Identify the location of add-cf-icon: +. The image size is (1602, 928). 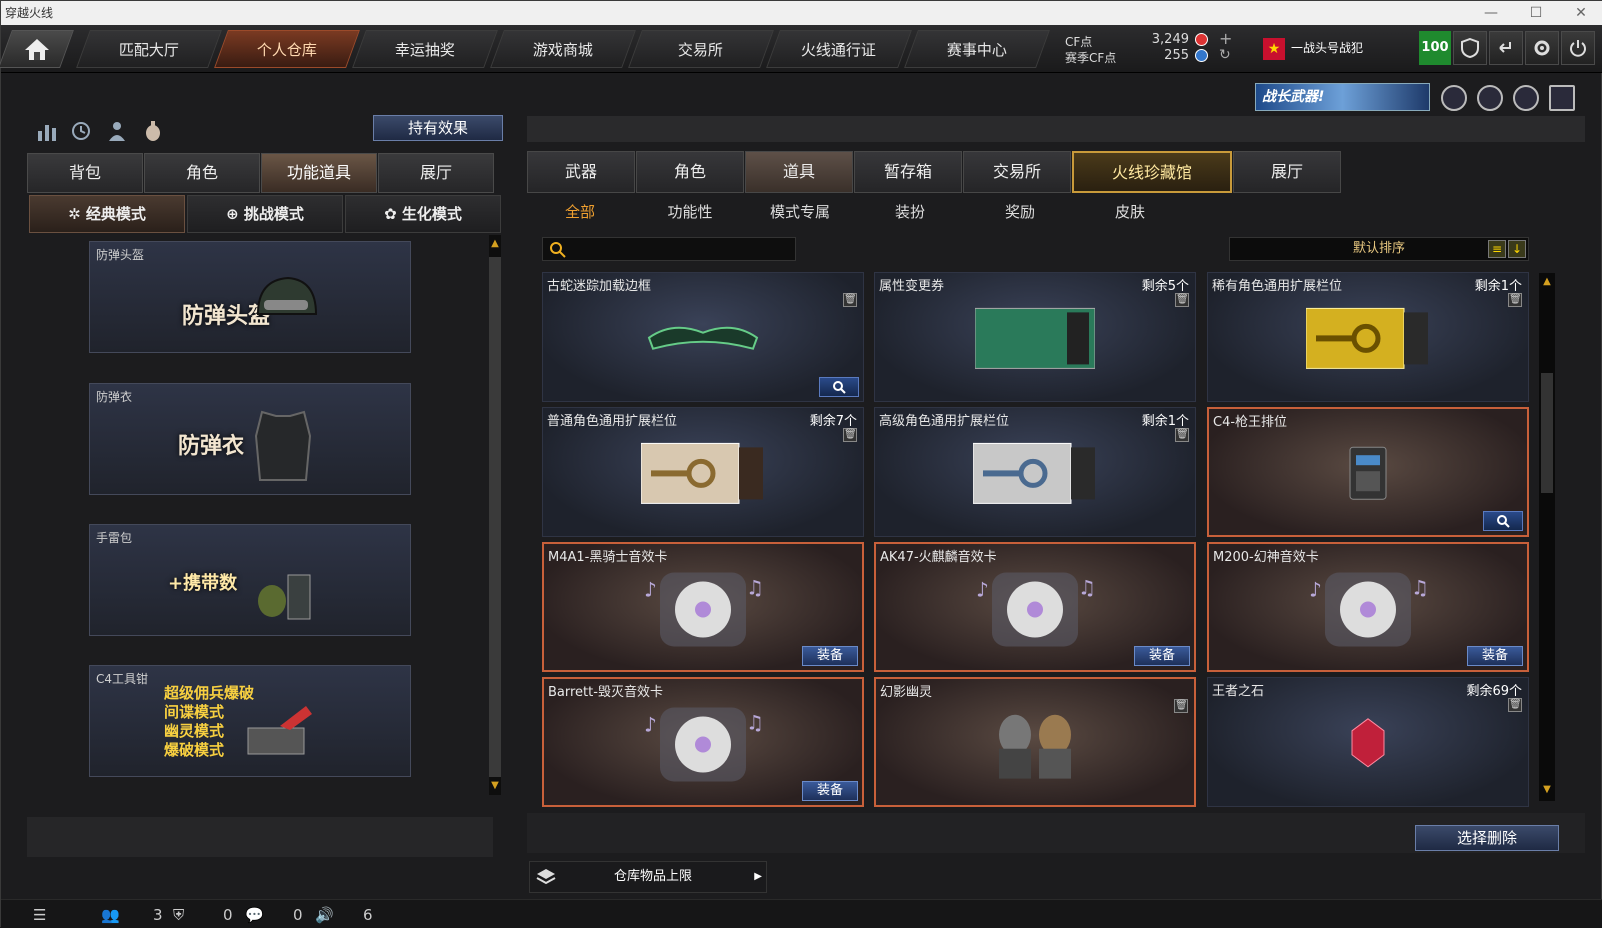
(1225, 38).